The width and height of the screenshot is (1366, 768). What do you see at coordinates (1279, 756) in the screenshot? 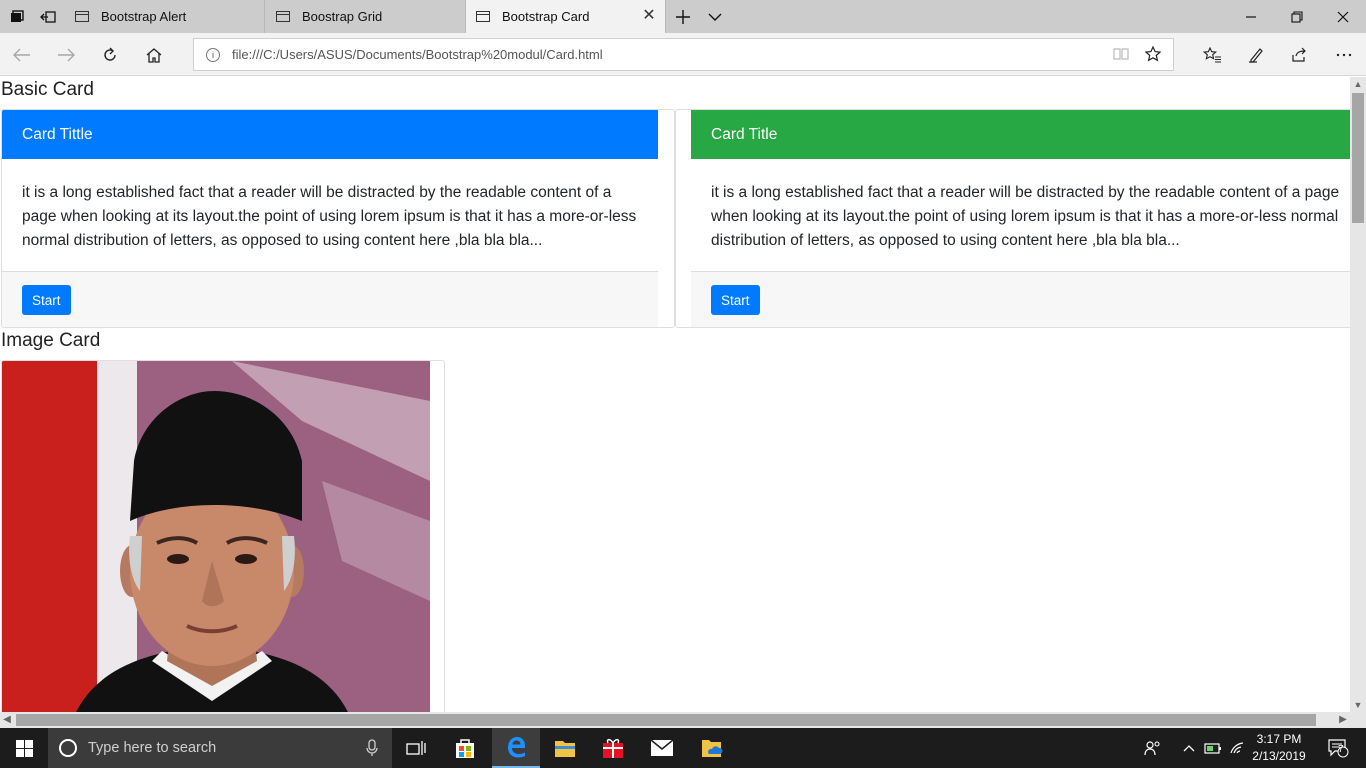
I see `clock-date: 2/13/2019` at bounding box center [1279, 756].